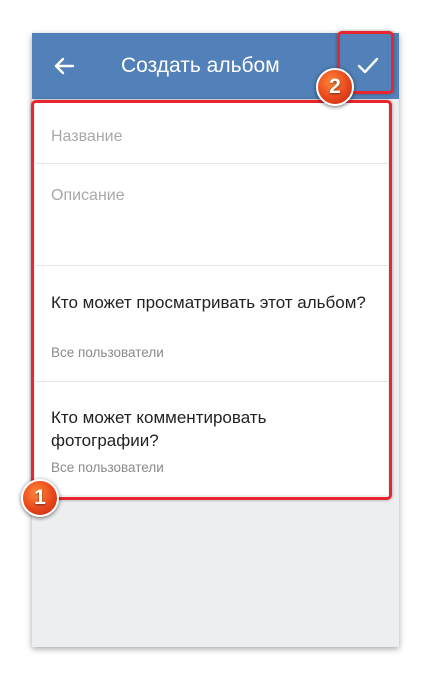 This screenshot has width=429, height=681. What do you see at coordinates (200, 65) in the screenshot?
I see `page-title: Создать альбом` at bounding box center [200, 65].